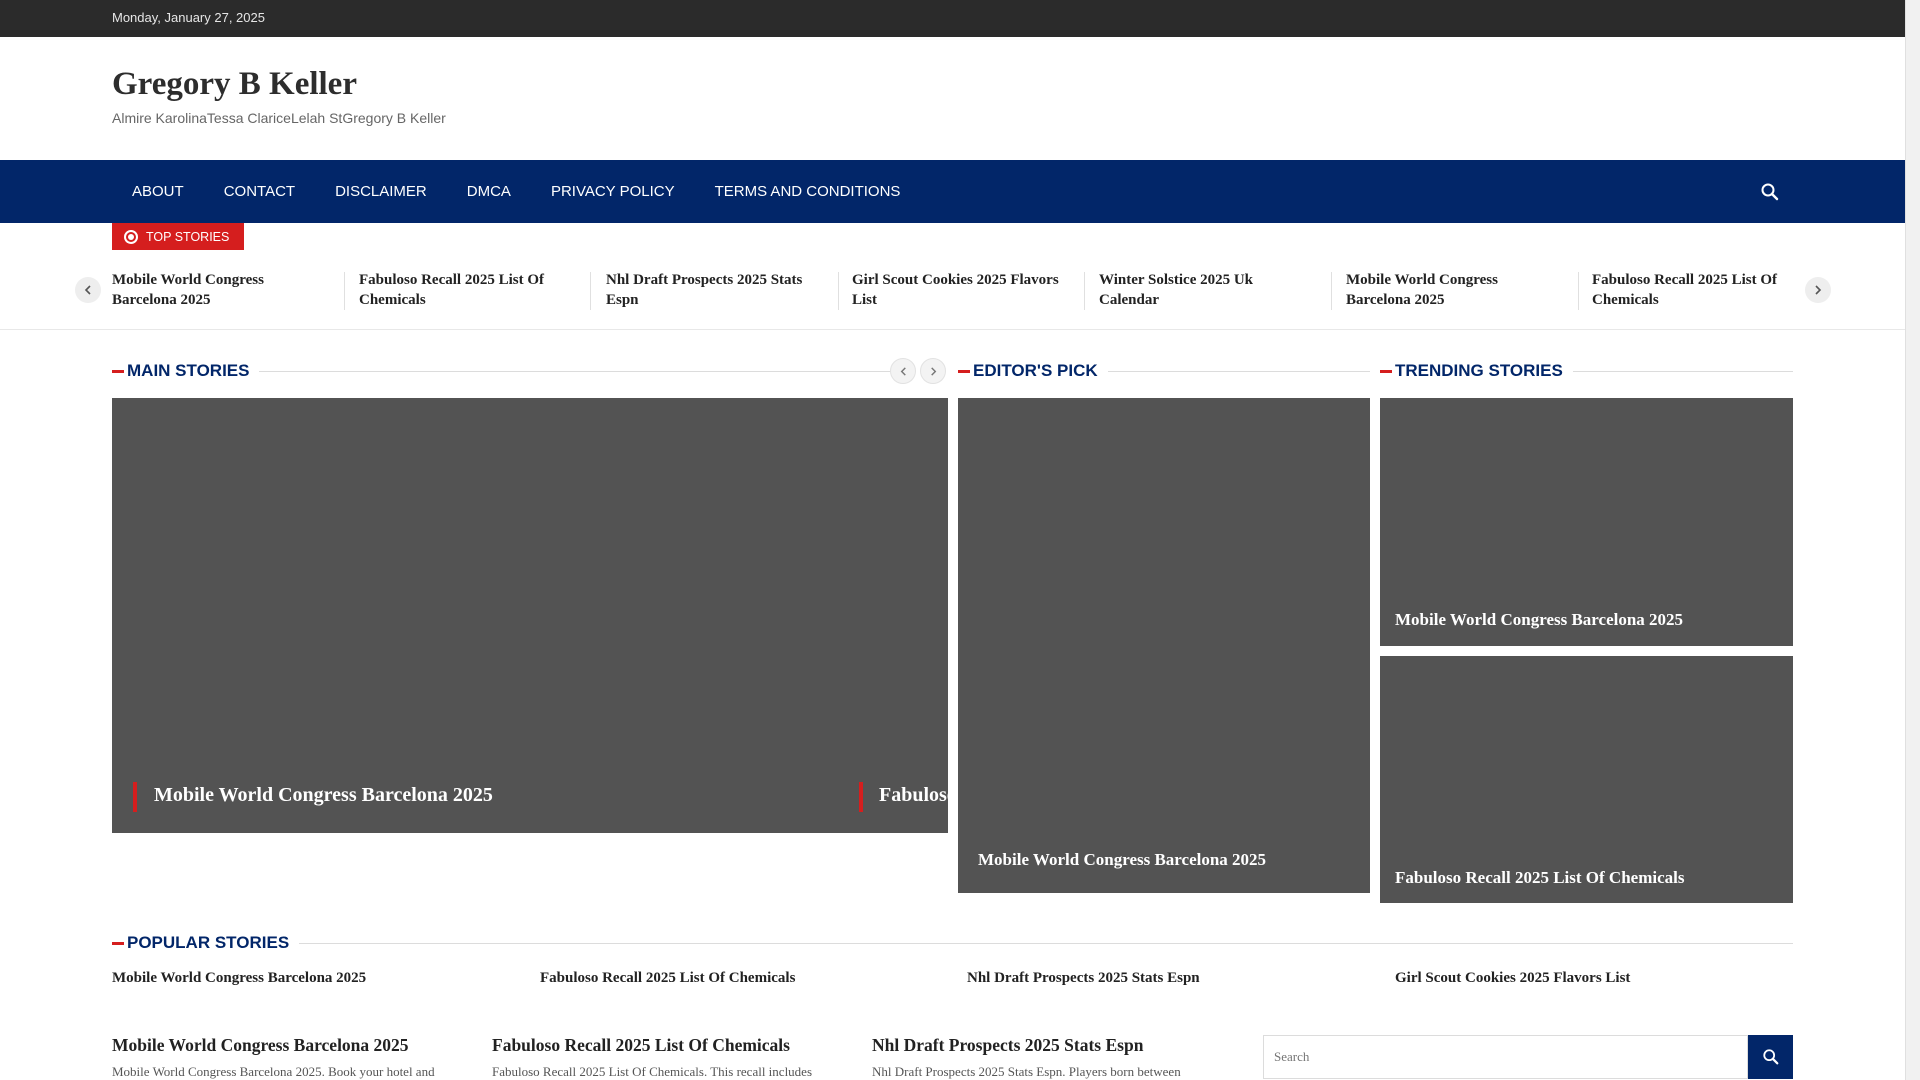 The width and height of the screenshot is (1920, 1080). What do you see at coordinates (641, 1045) in the screenshot?
I see `post-title: Fabuloso Recall 2025 List Of Chemicals` at bounding box center [641, 1045].